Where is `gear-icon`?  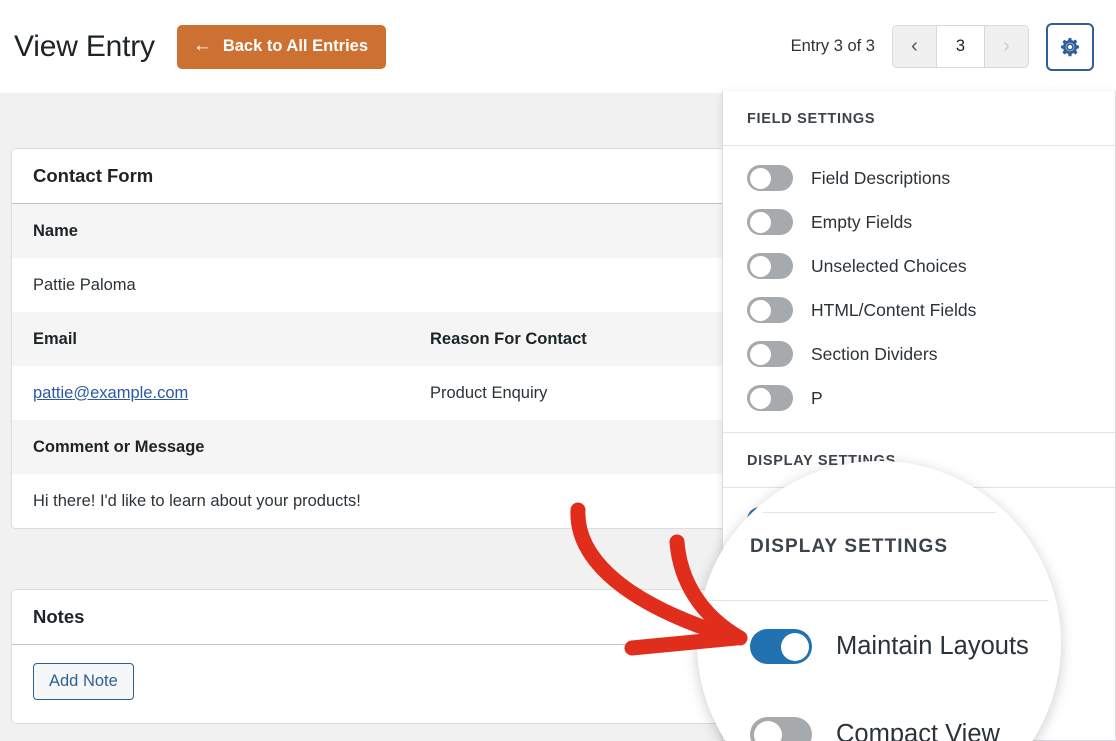 gear-icon is located at coordinates (1070, 46).